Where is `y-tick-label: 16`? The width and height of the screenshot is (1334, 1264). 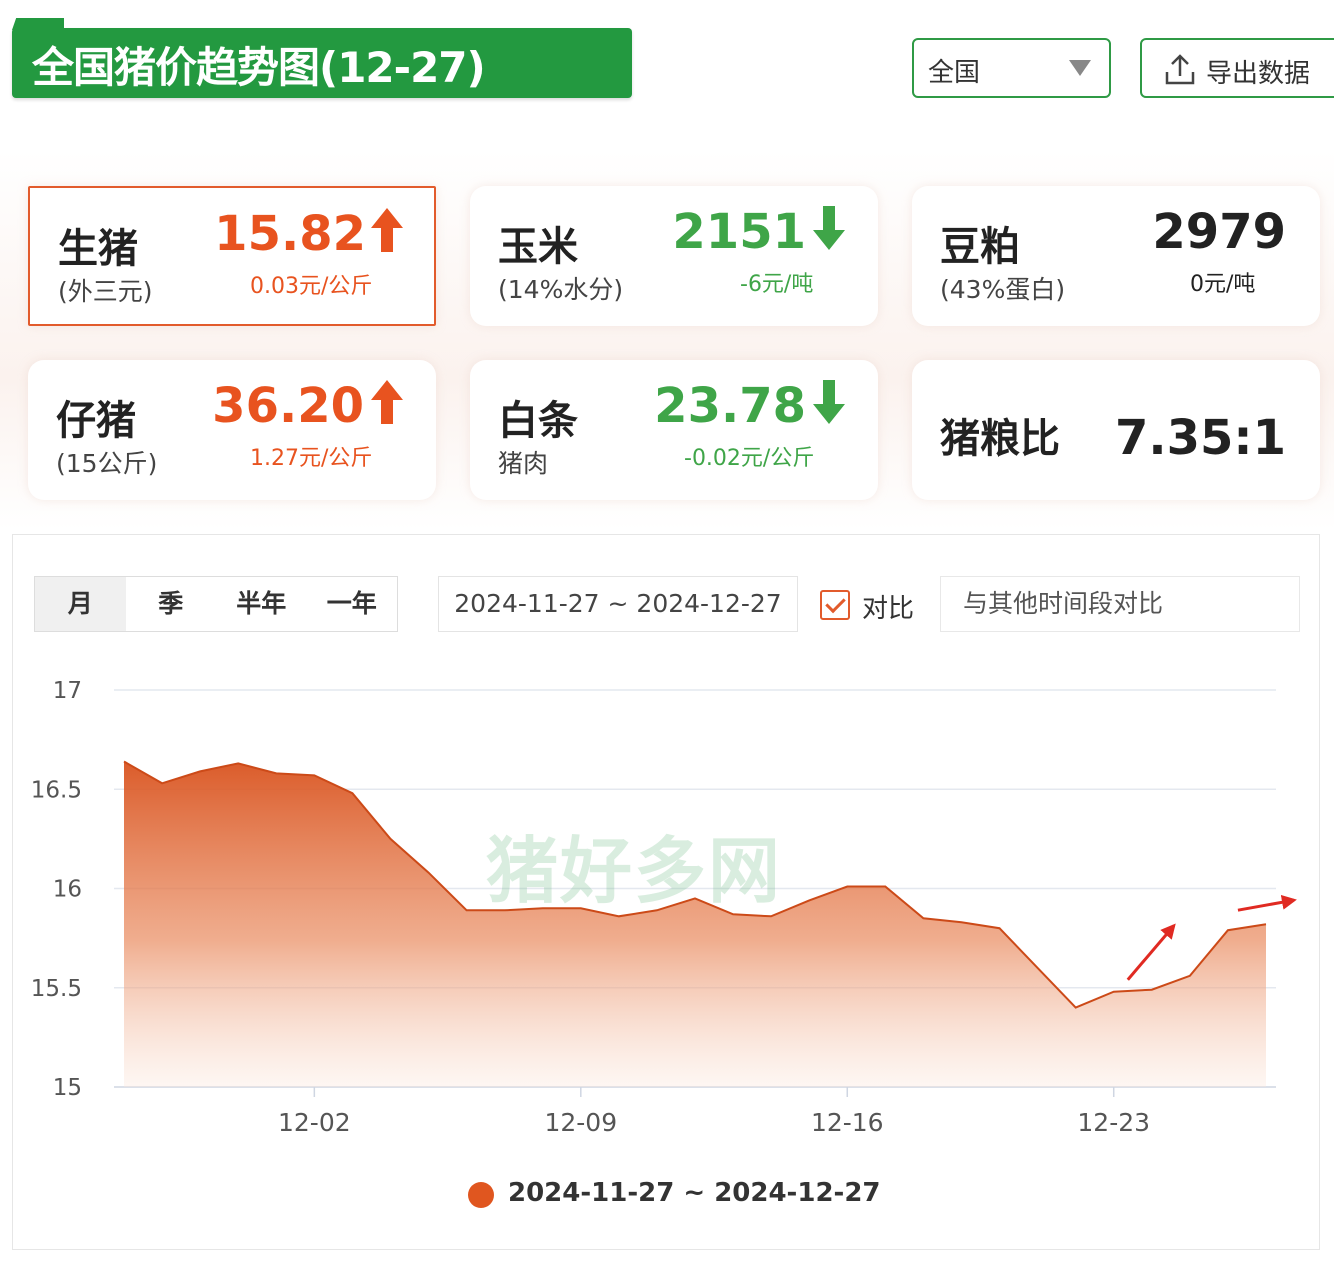 y-tick-label: 16 is located at coordinates (67, 890).